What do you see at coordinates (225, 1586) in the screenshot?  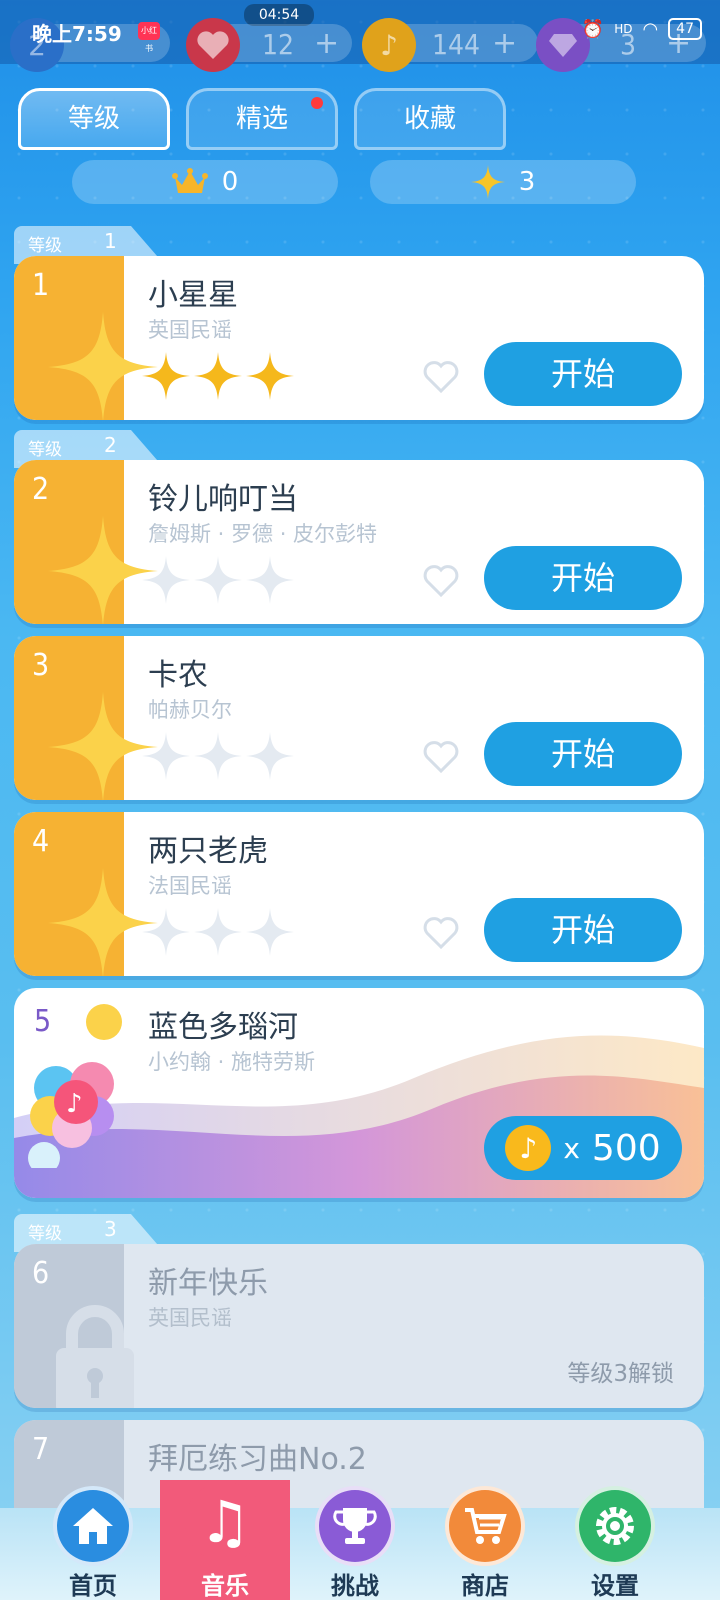 I see `nav-music-label: 音乐` at bounding box center [225, 1586].